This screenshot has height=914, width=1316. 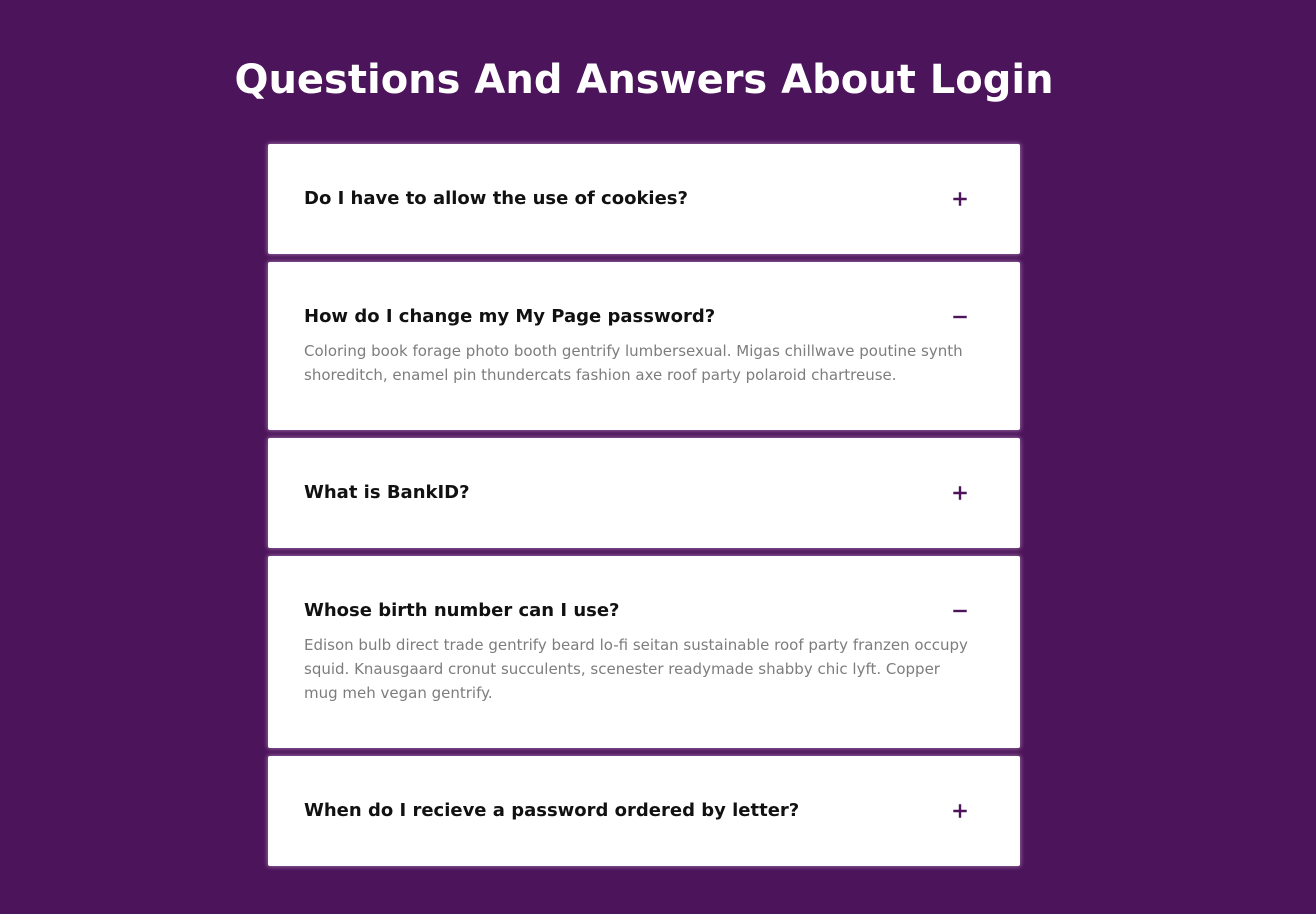 I want to click on faq-item-cookies: Do I have to allow the use of cookies?, so click(x=644, y=199).